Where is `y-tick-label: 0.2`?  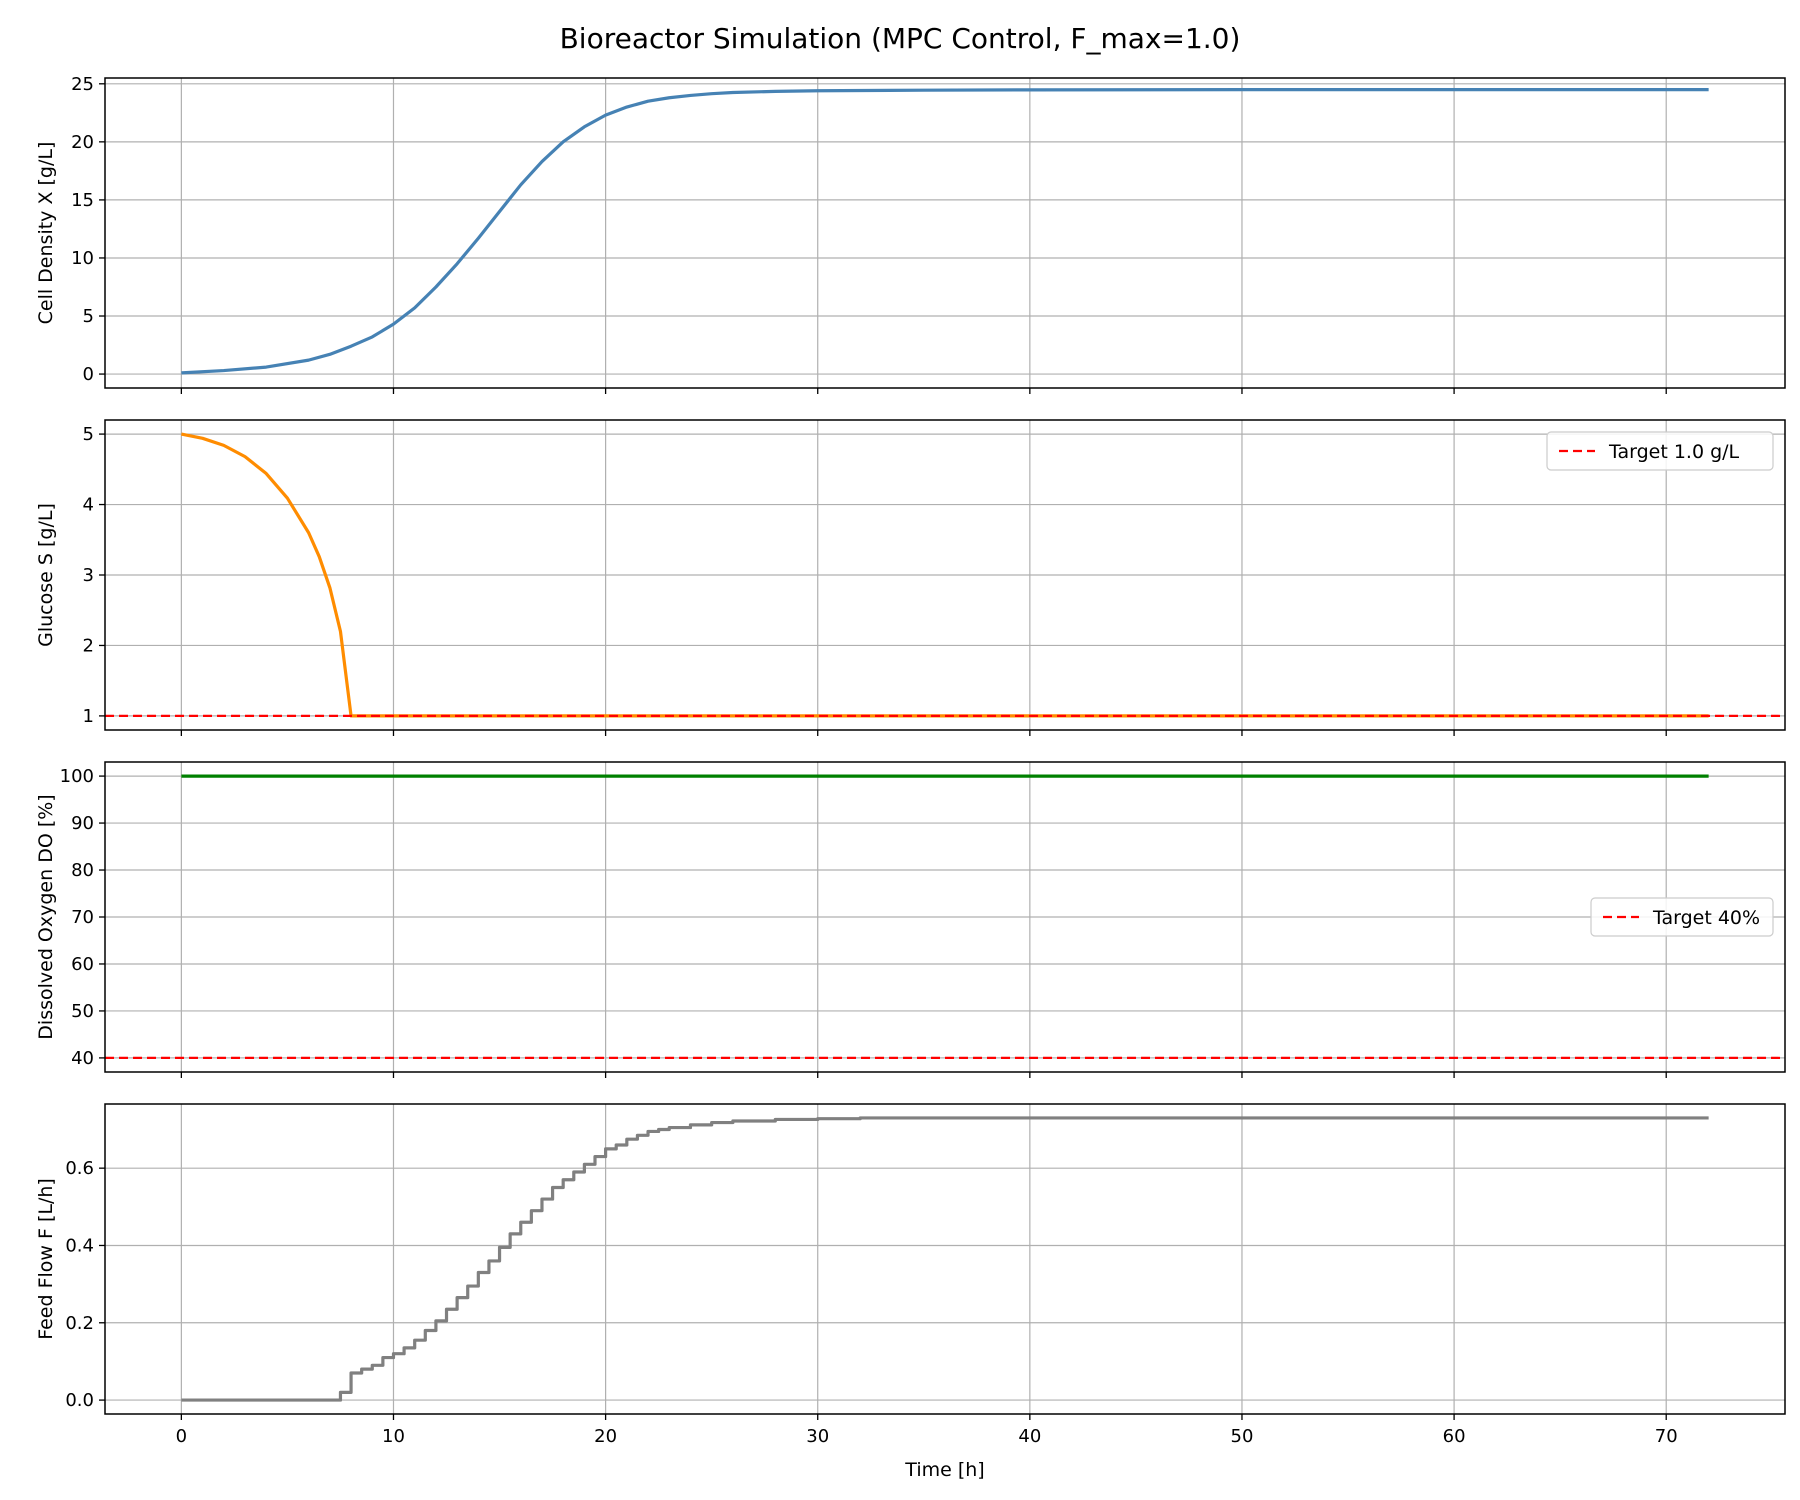 y-tick-label: 0.2 is located at coordinates (79, 1323).